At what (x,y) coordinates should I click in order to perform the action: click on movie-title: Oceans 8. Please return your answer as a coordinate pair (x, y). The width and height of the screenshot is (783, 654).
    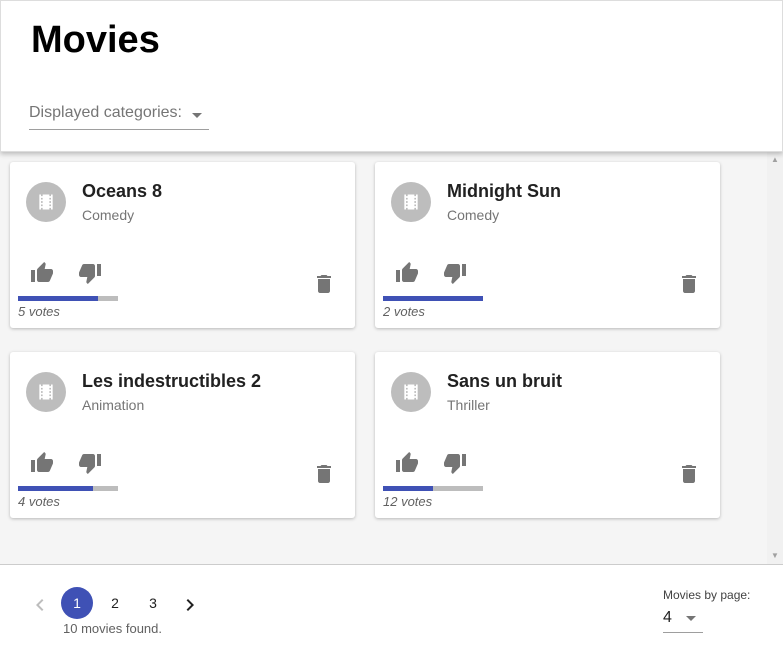
    Looking at the image, I should click on (122, 191).